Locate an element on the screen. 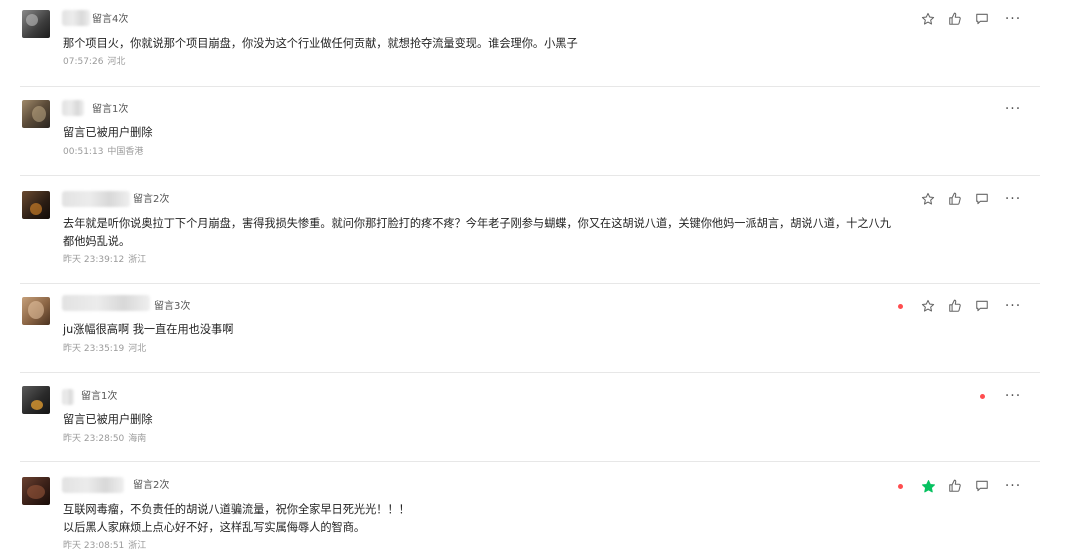 Image resolution: width=1080 pixels, height=555 pixels. message-count: 留言4次 is located at coordinates (110, 19).